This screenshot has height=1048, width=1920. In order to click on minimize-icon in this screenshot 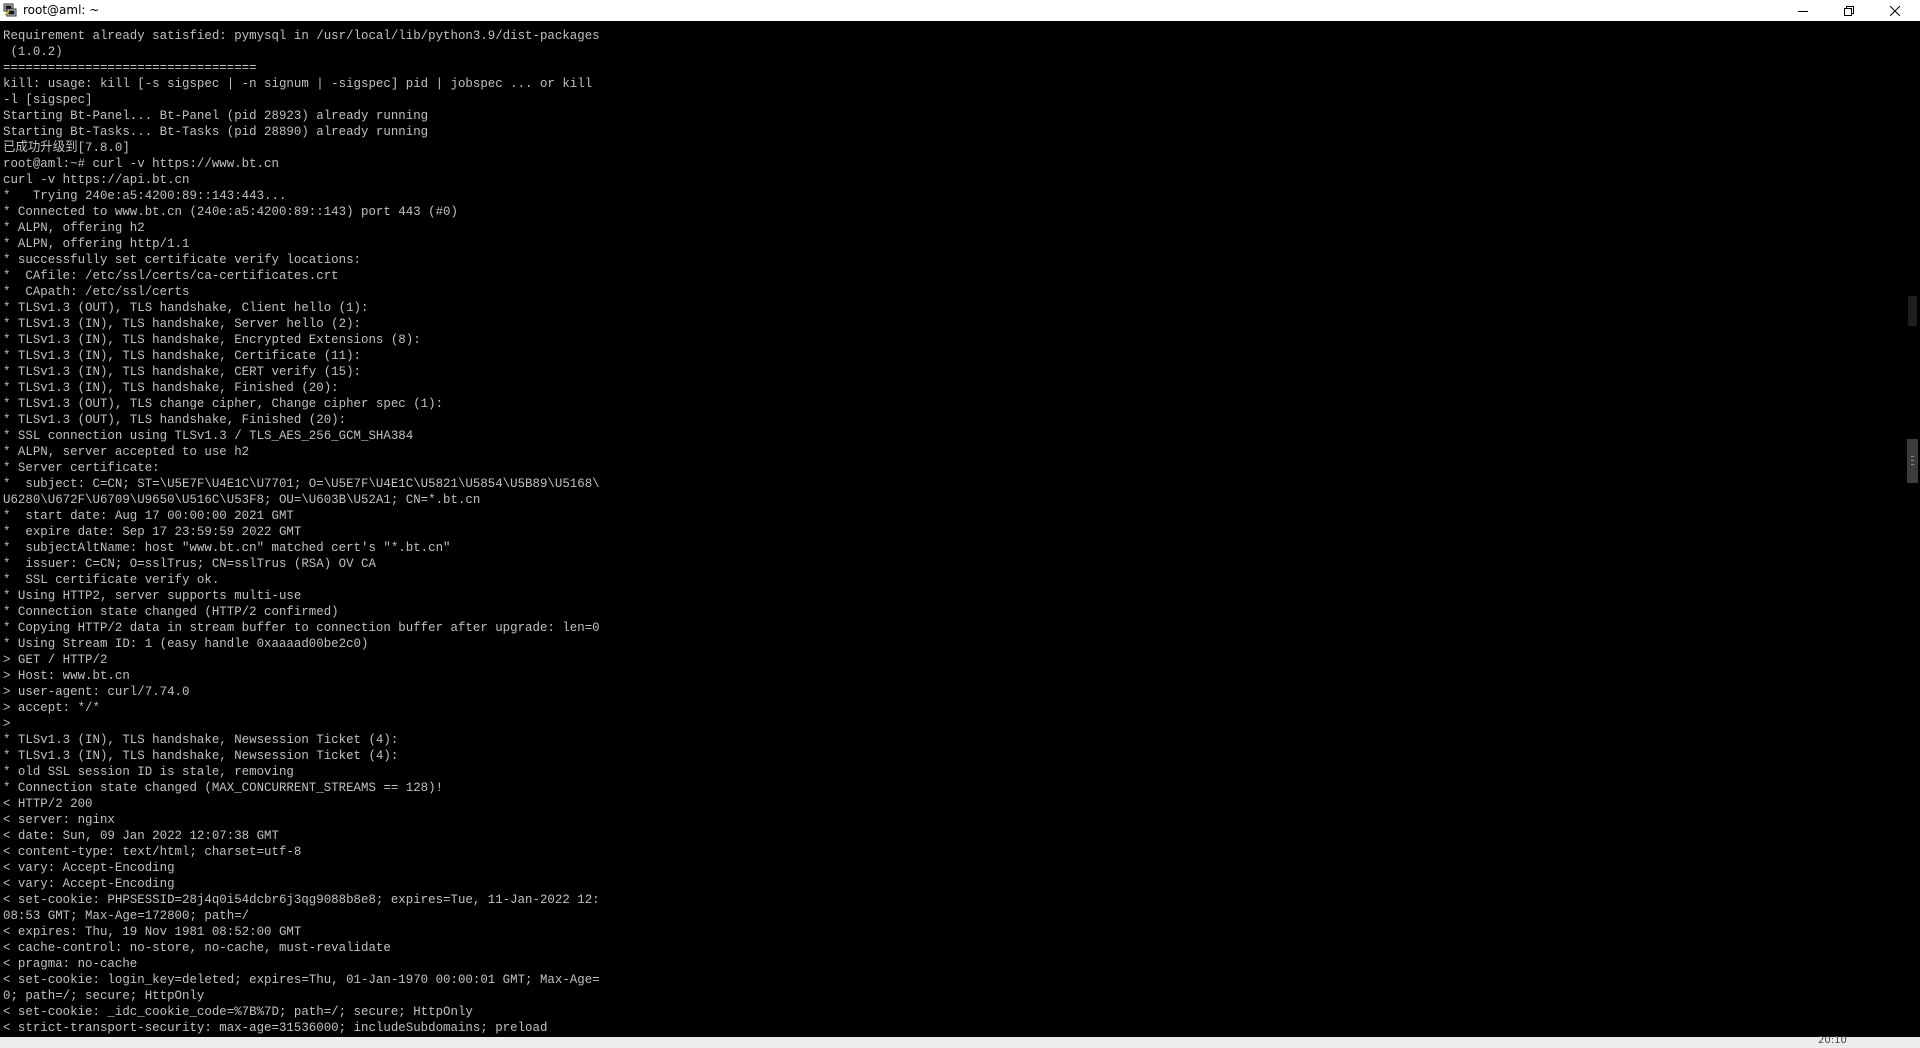, I will do `click(1803, 11)`.